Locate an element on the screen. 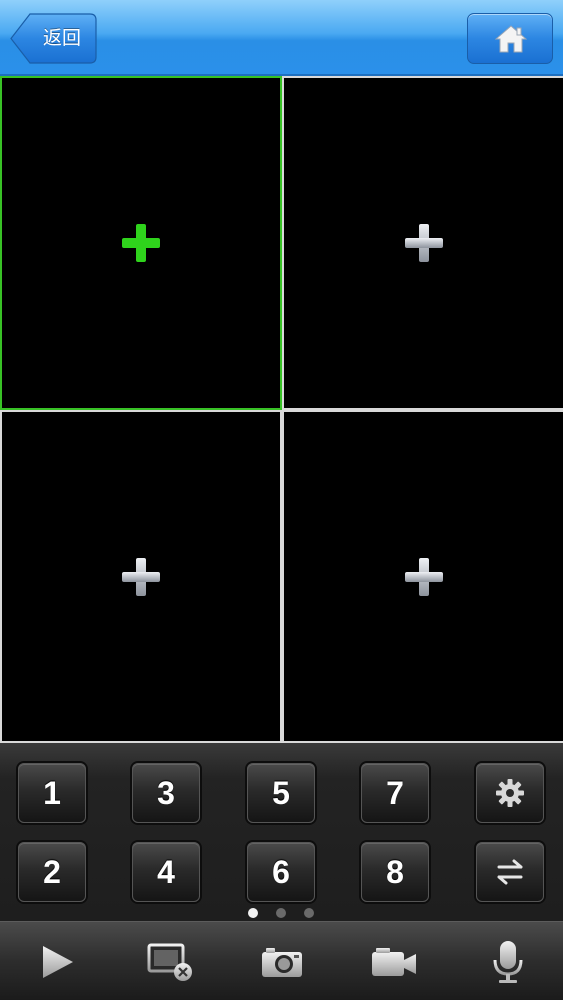 This screenshot has width=563, height=1000. top-nav-bar: 返回 is located at coordinates (281, 38).